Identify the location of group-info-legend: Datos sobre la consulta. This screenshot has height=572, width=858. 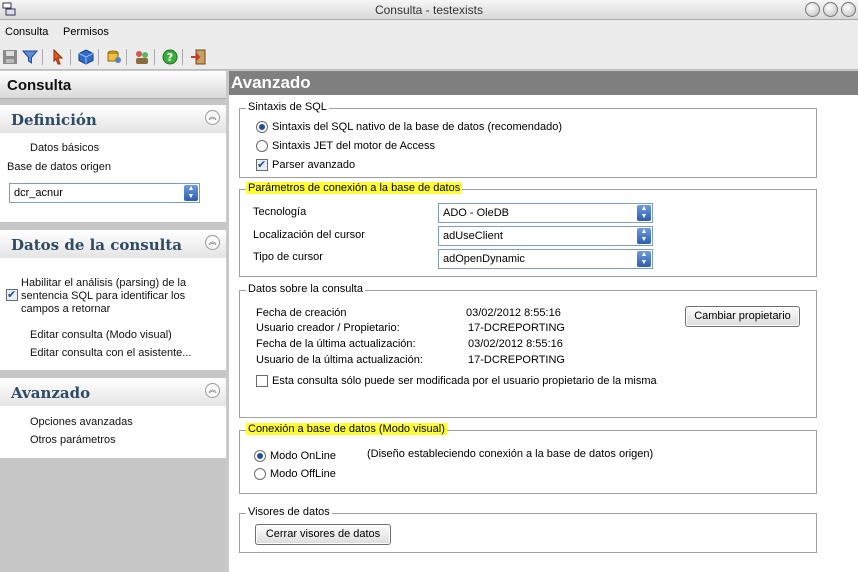
(305, 289).